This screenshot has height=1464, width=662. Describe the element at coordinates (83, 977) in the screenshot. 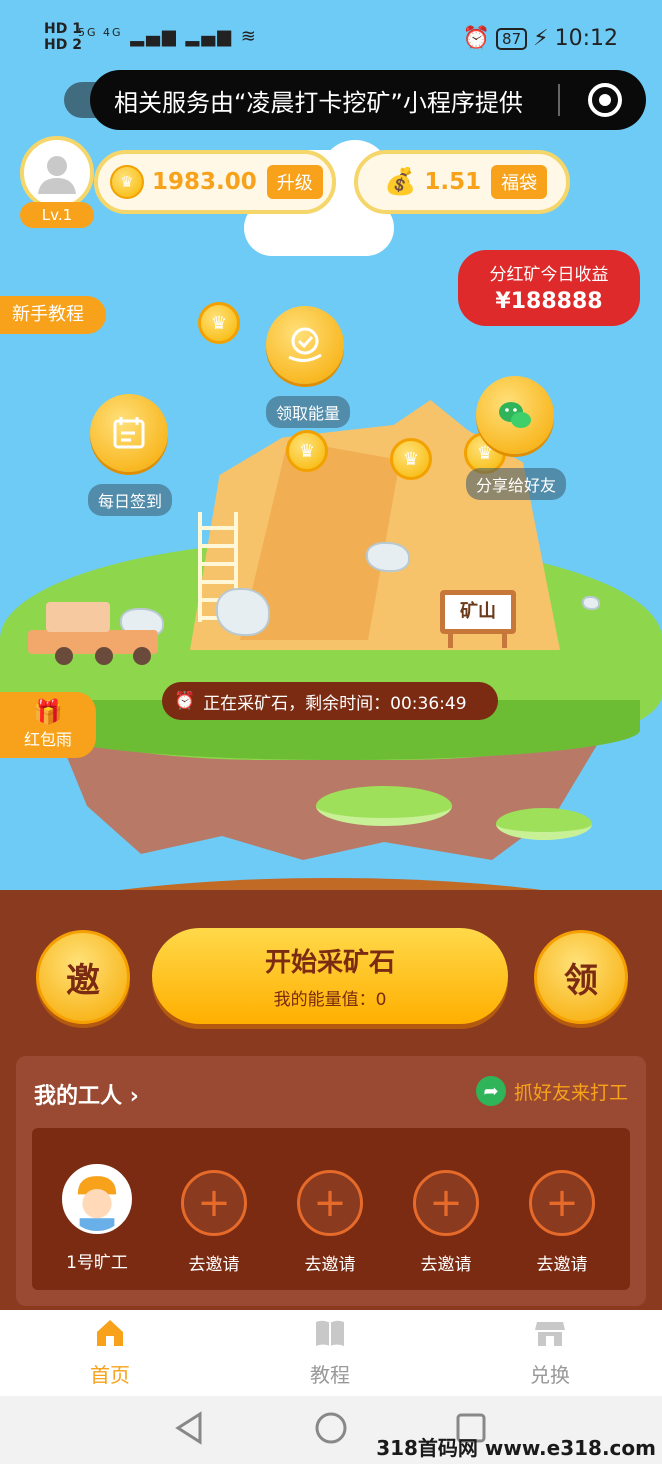

I see `invite-button: 邀` at that location.